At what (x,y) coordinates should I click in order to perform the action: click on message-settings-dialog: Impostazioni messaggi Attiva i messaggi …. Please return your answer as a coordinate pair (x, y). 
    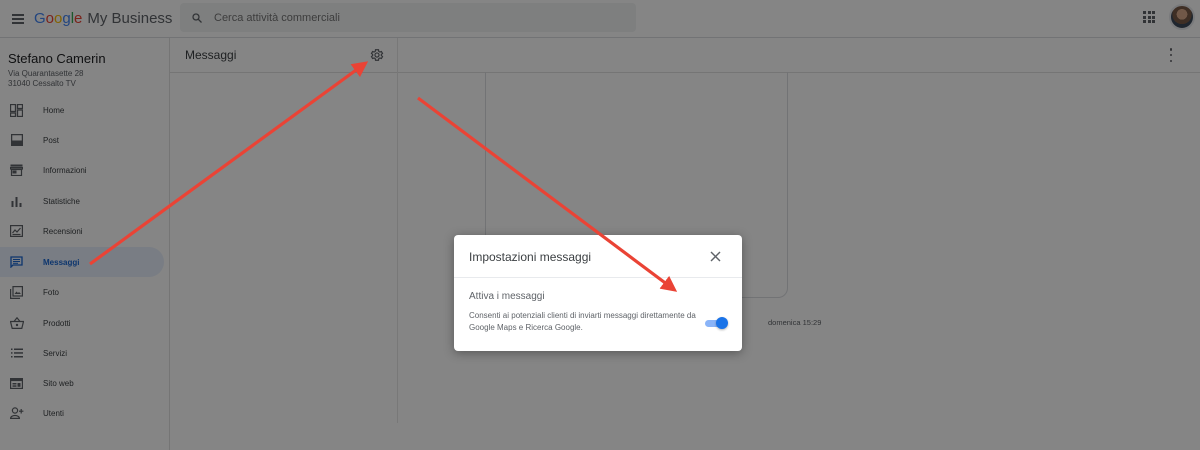
    Looking at the image, I should click on (598, 293).